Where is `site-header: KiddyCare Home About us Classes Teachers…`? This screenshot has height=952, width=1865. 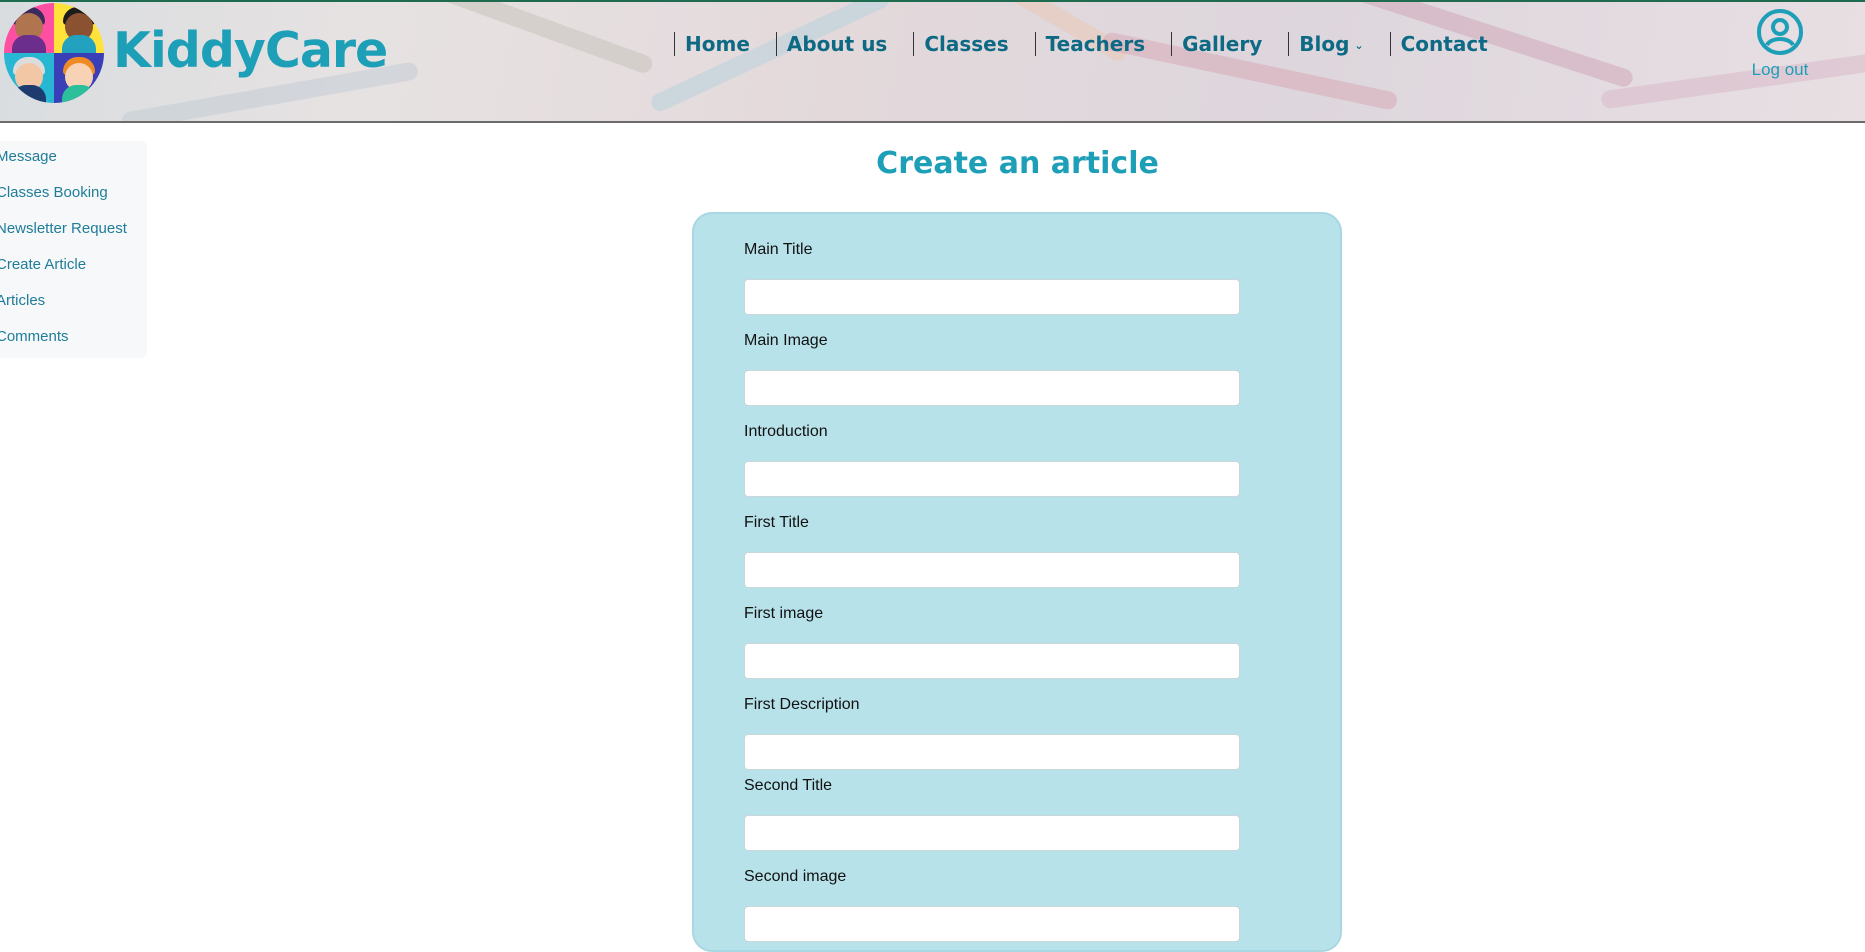 site-header: KiddyCare Home About us Classes Teachers… is located at coordinates (932, 61).